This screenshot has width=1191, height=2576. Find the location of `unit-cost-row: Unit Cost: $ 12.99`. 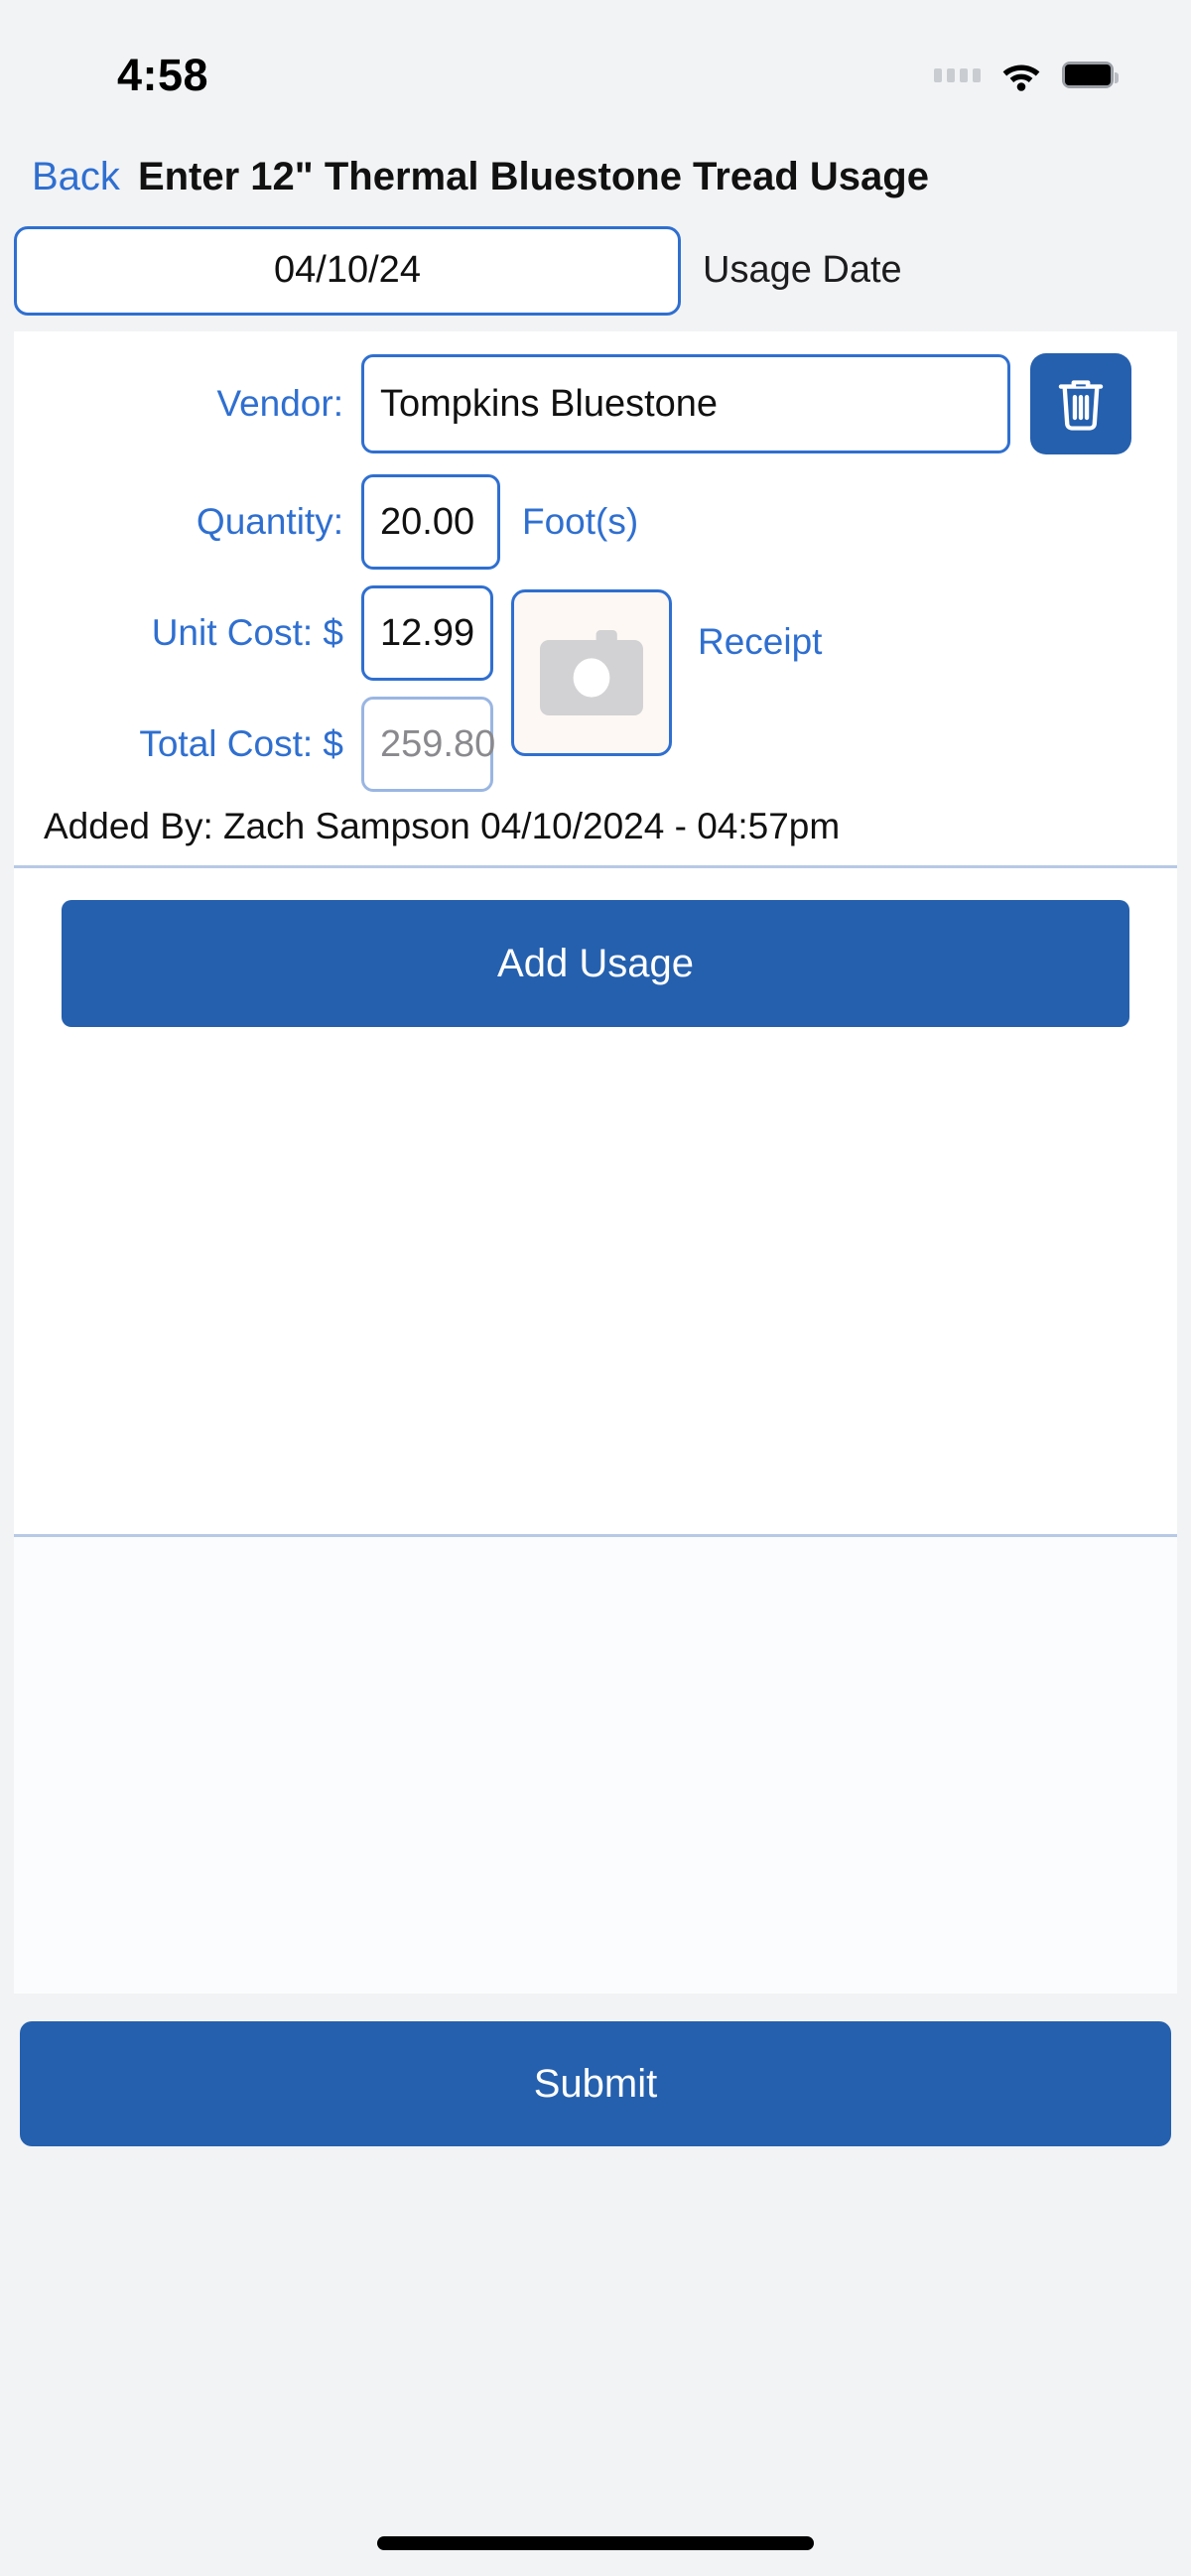

unit-cost-row: Unit Cost: $ 12.99 is located at coordinates (264, 633).